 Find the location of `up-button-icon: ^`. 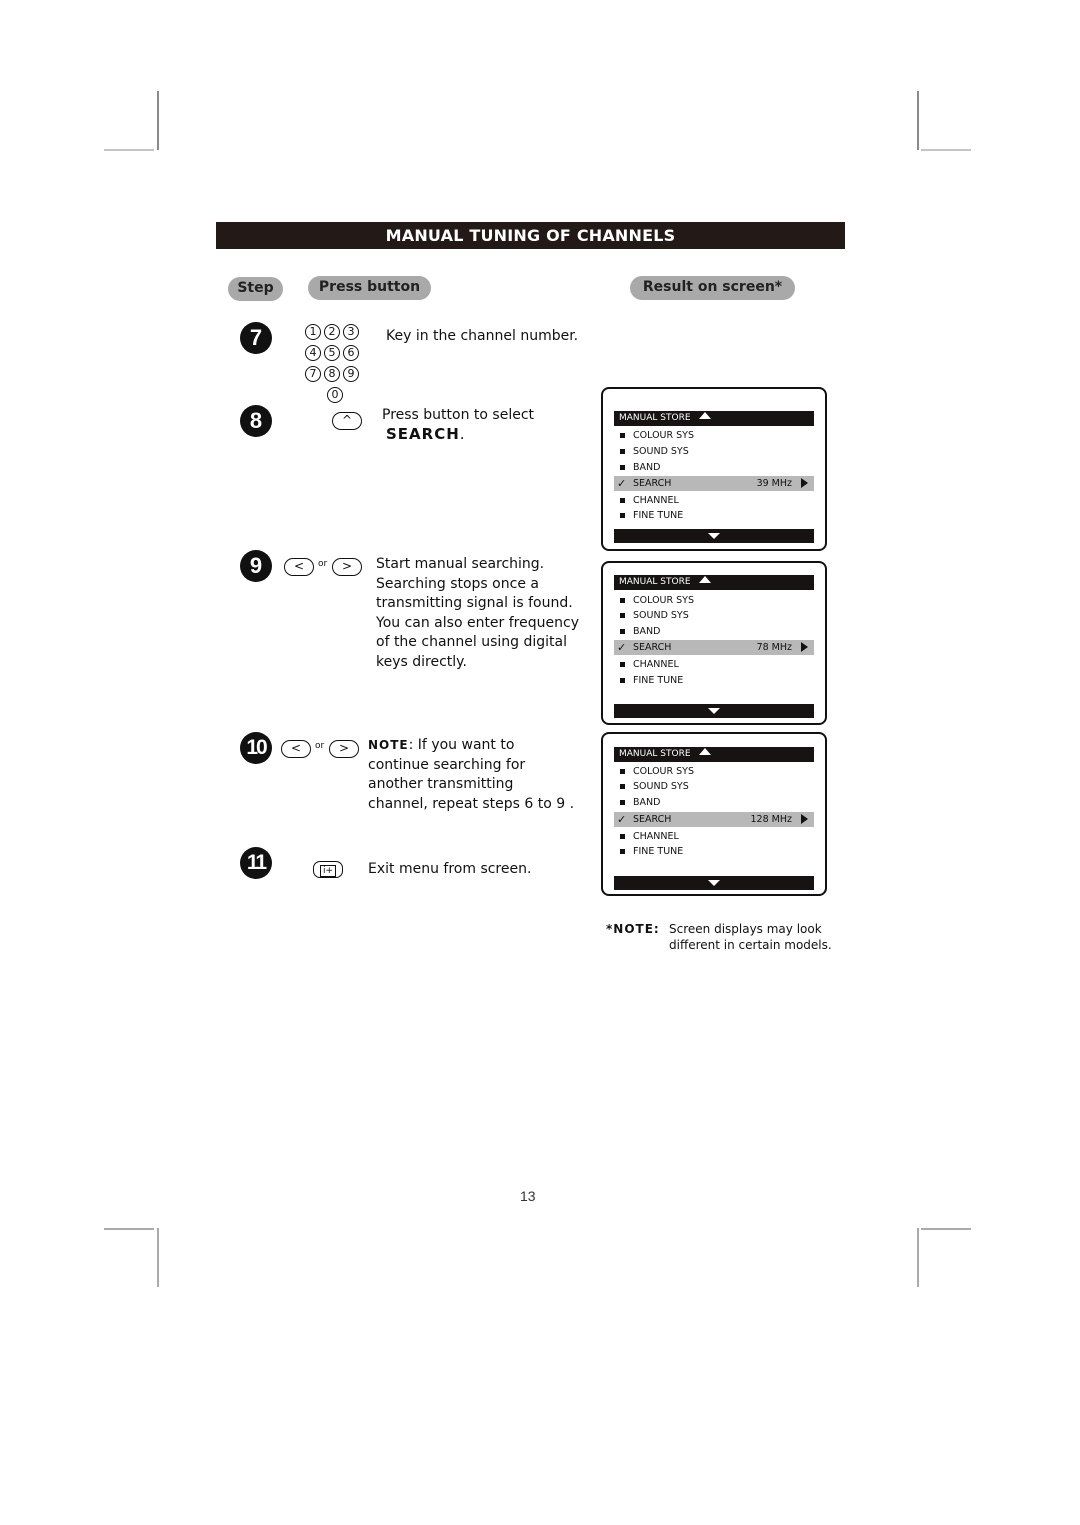

up-button-icon: ^ is located at coordinates (347, 421).